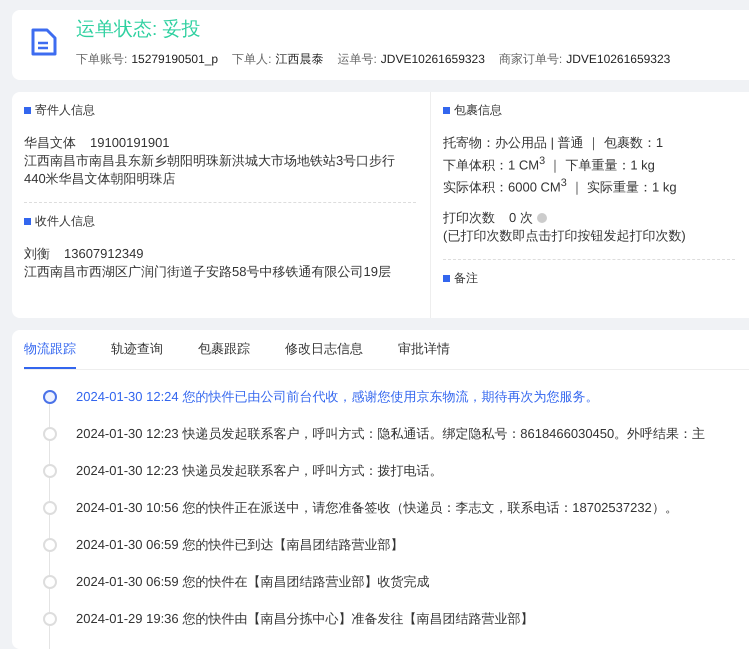 The image size is (749, 649). What do you see at coordinates (240, 545) in the screenshot?
I see `tracking-event: 2024-01-30 06:59 您的快件已到达【南昌团结路营业部】` at bounding box center [240, 545].